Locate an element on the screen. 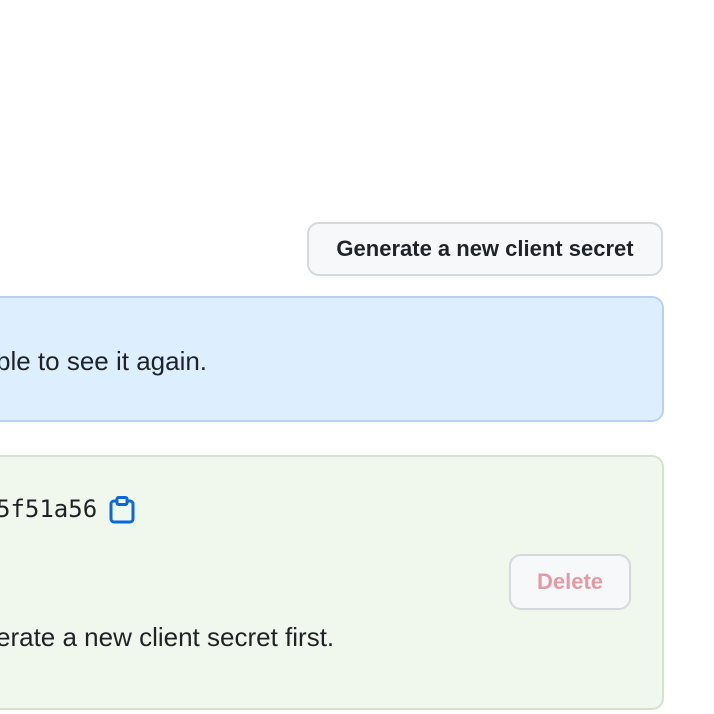 The image size is (714, 714). generate-client-secret-button: Generate a new client secret is located at coordinates (485, 249).